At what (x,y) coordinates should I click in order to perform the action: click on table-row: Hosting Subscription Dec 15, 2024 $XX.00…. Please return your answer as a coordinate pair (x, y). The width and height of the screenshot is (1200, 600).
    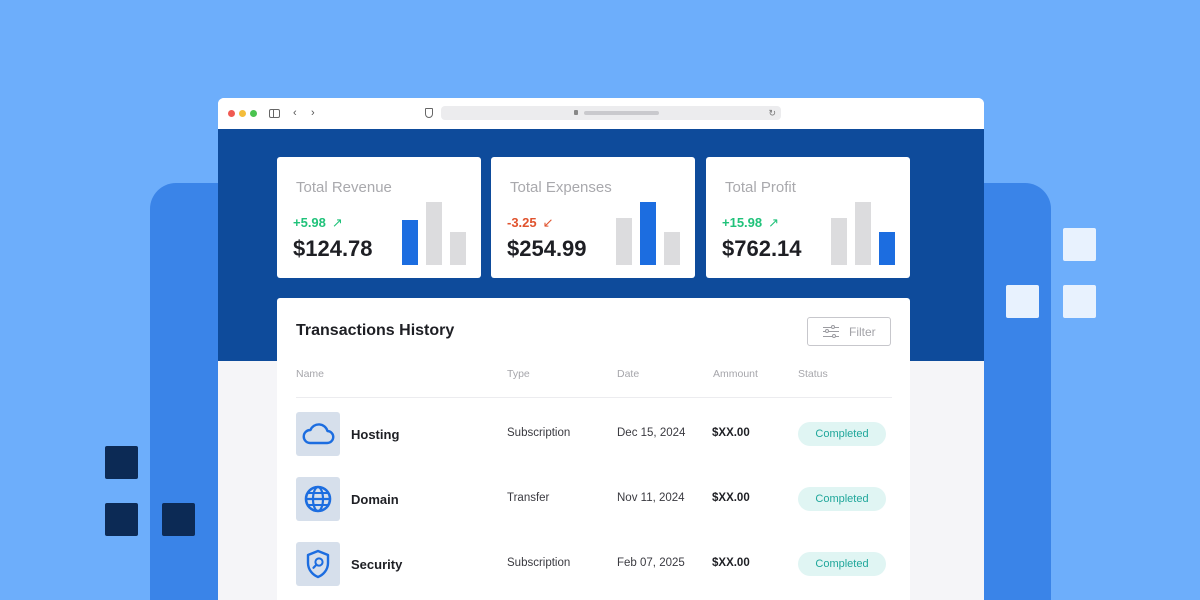
    Looking at the image, I should click on (593, 435).